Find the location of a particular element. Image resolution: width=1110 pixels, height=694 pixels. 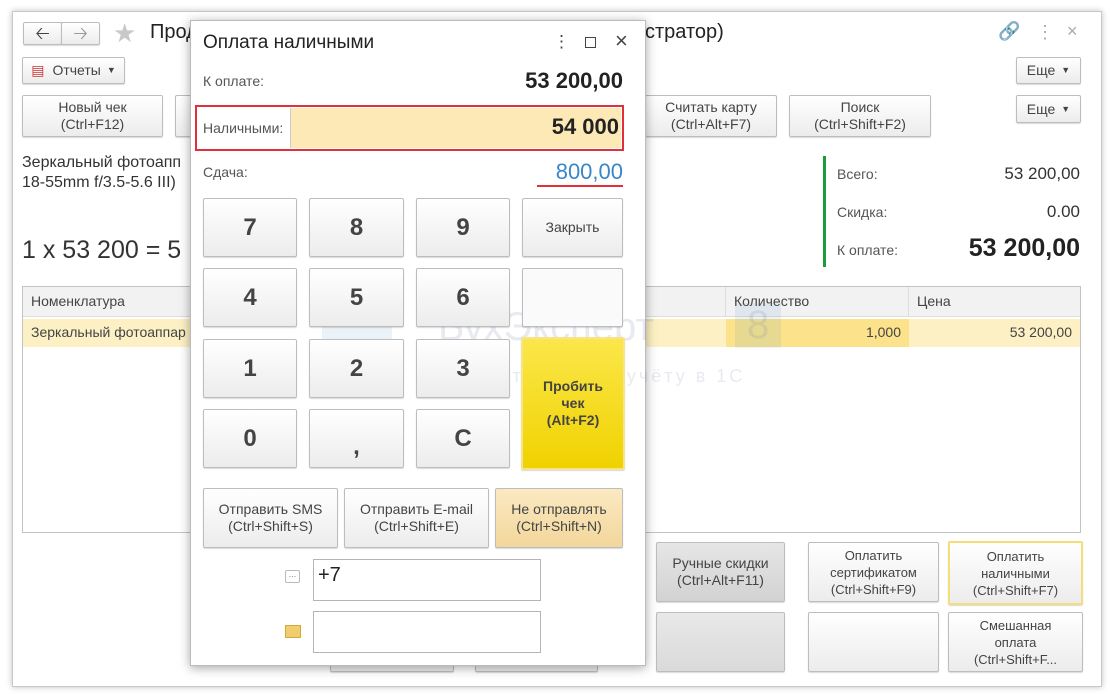

calc-line: 1 x 53 200 = 5 is located at coordinates (102, 250).